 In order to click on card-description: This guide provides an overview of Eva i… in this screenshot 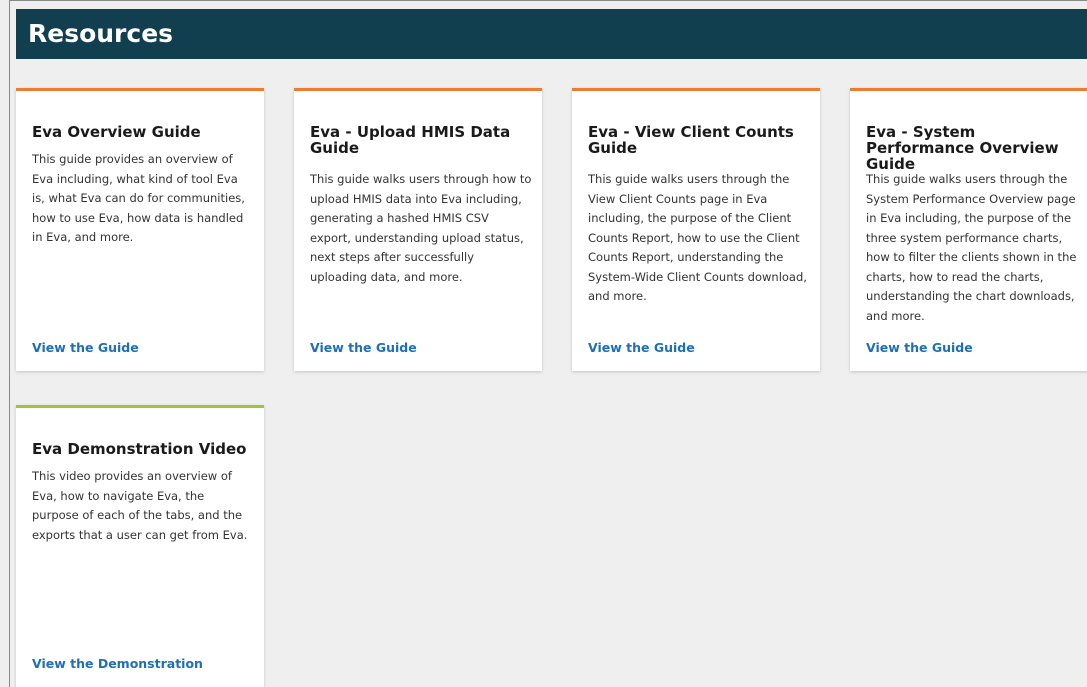, I will do `click(138, 198)`.